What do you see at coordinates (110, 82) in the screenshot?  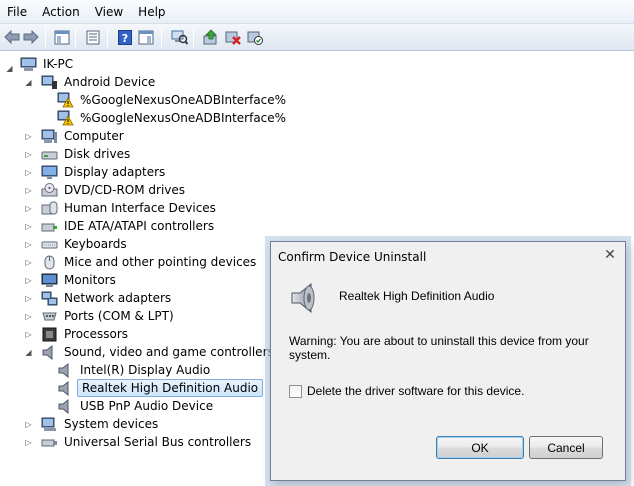 I see `tree-item-label: Android Device` at bounding box center [110, 82].